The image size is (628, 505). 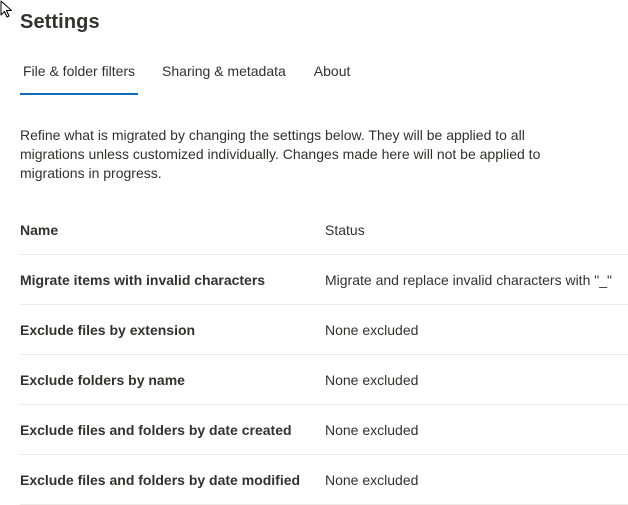 What do you see at coordinates (60, 22) in the screenshot?
I see `page-title: Settings` at bounding box center [60, 22].